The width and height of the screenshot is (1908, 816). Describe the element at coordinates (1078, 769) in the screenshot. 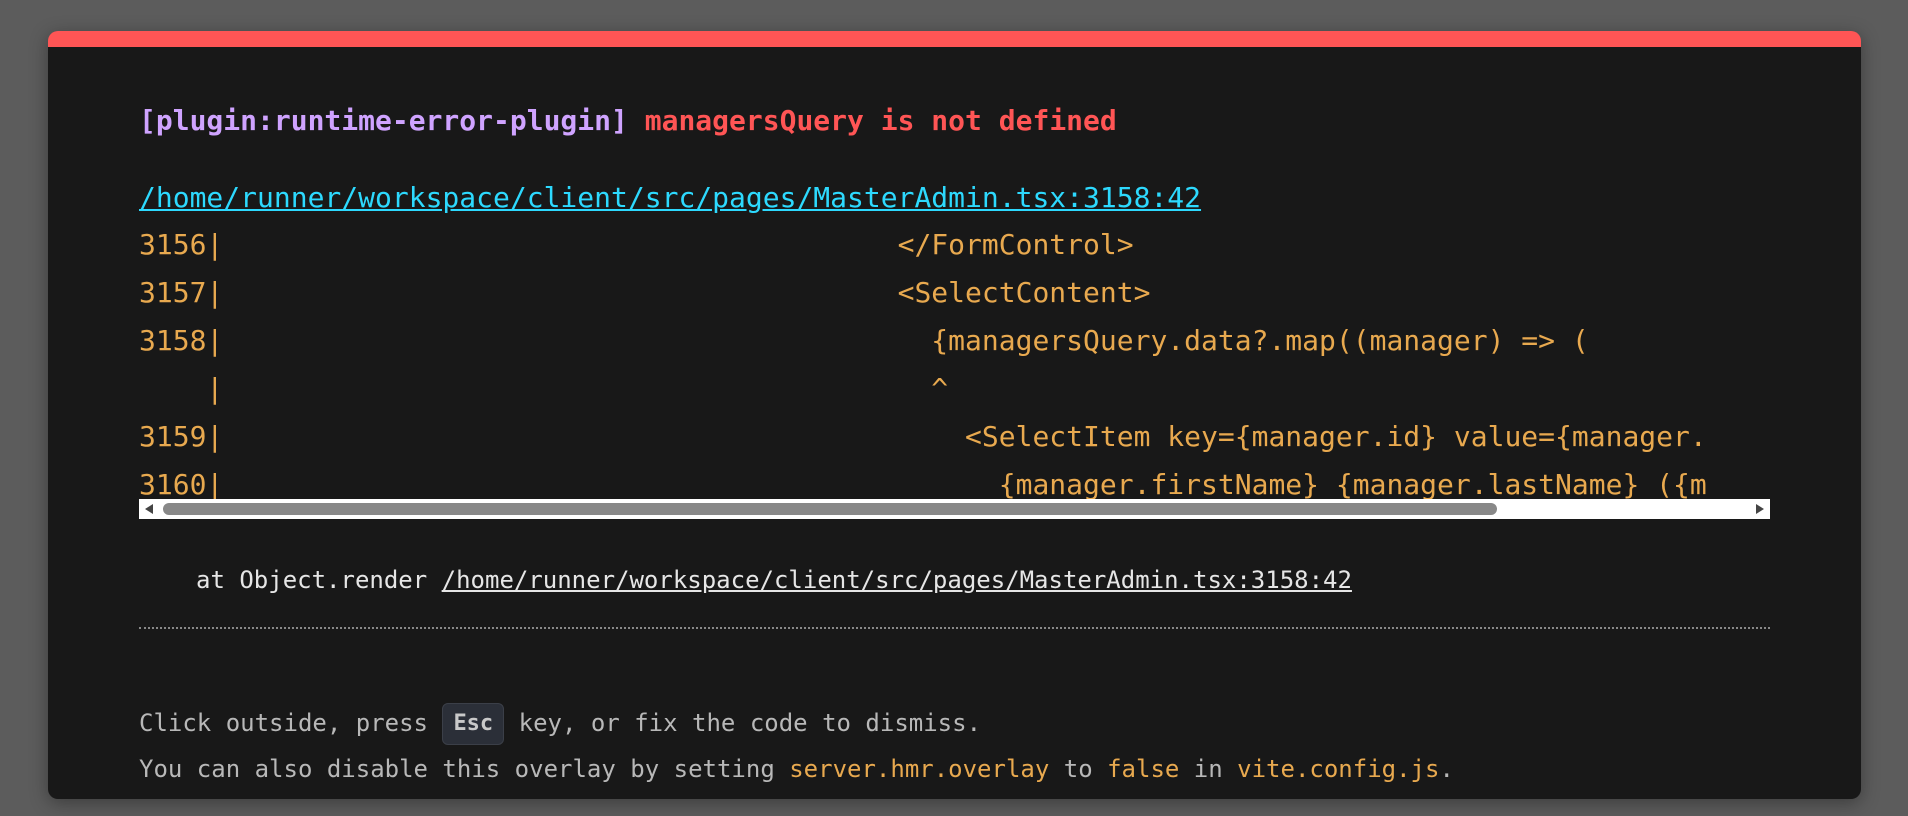

I see `tip-text: to` at that location.